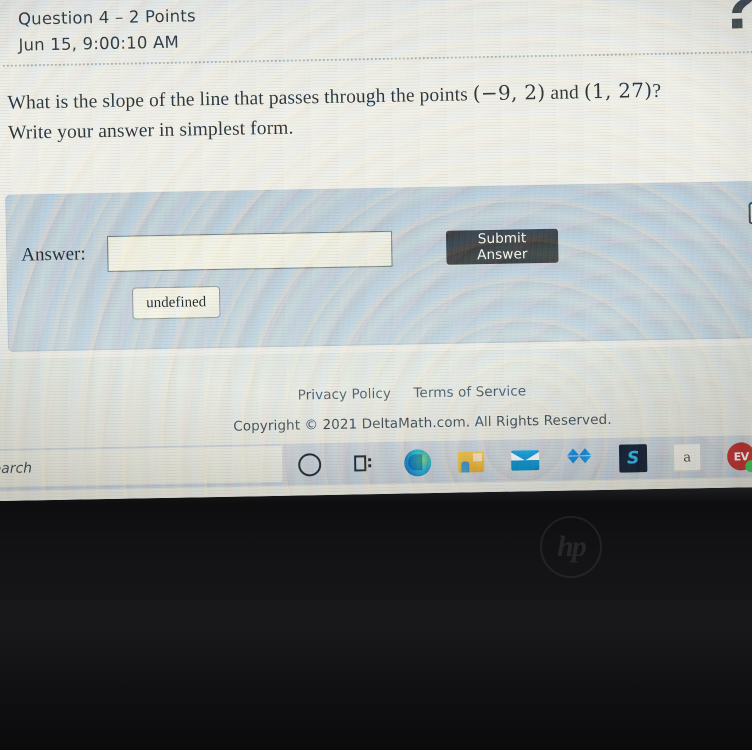 This screenshot has width=752, height=750. Describe the element at coordinates (571, 547) in the screenshot. I see `hp-logo: hp` at that location.